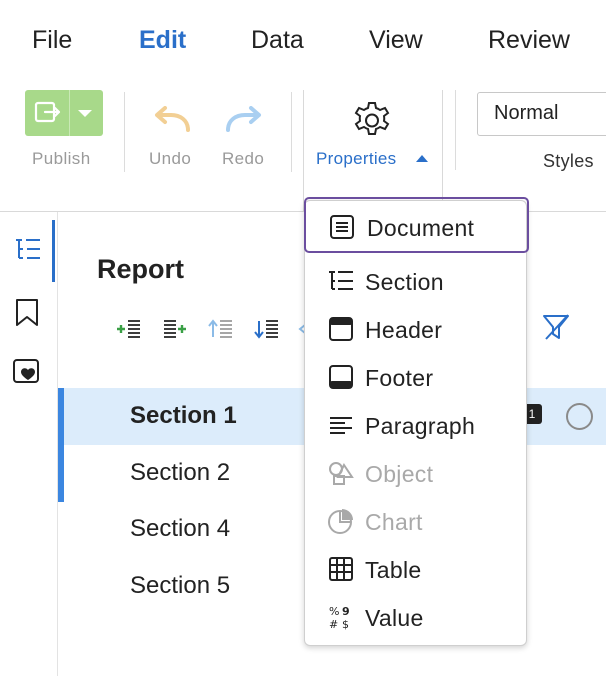 This screenshot has height=676, width=606. I want to click on dropdown-label: Section, so click(404, 282).